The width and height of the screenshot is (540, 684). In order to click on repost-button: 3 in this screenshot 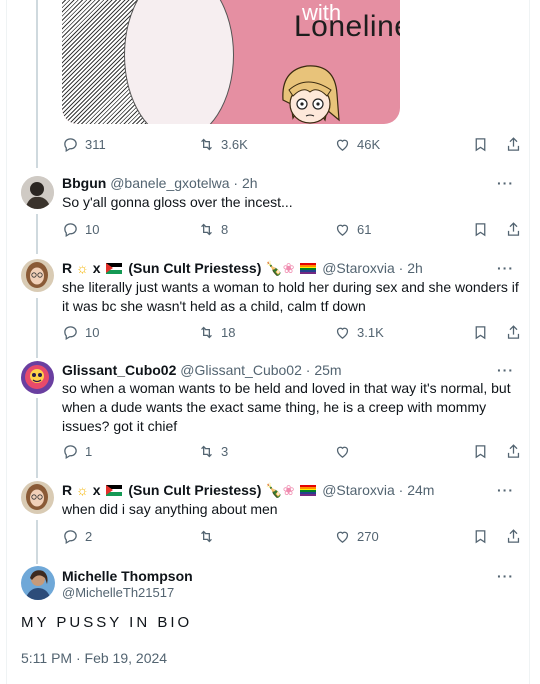, I will do `click(213, 451)`.